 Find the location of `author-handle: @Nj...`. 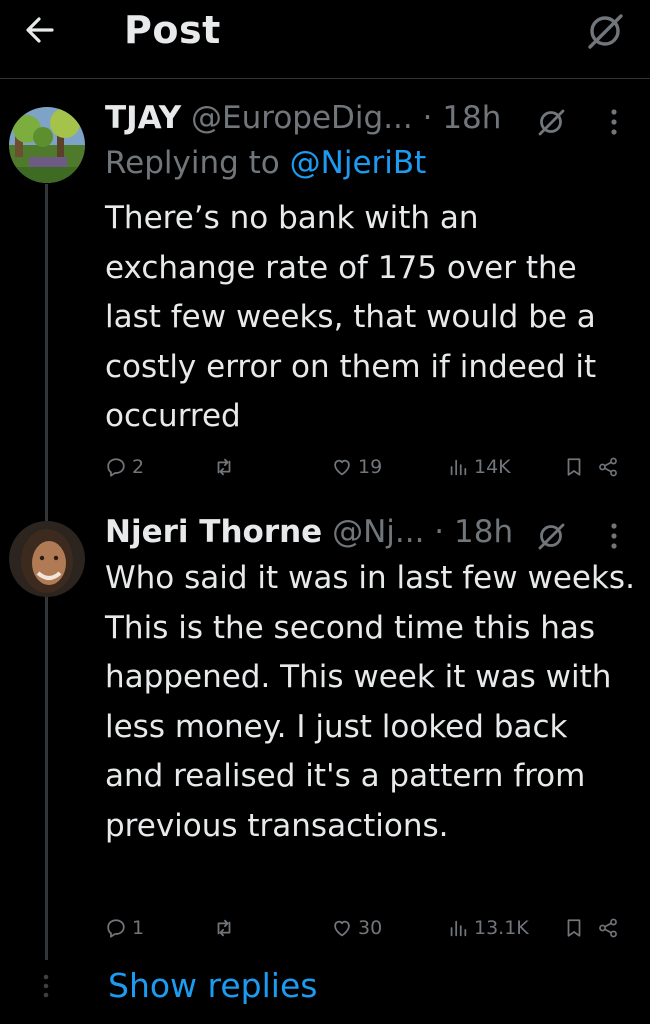

author-handle: @Nj... is located at coordinates (378, 532).